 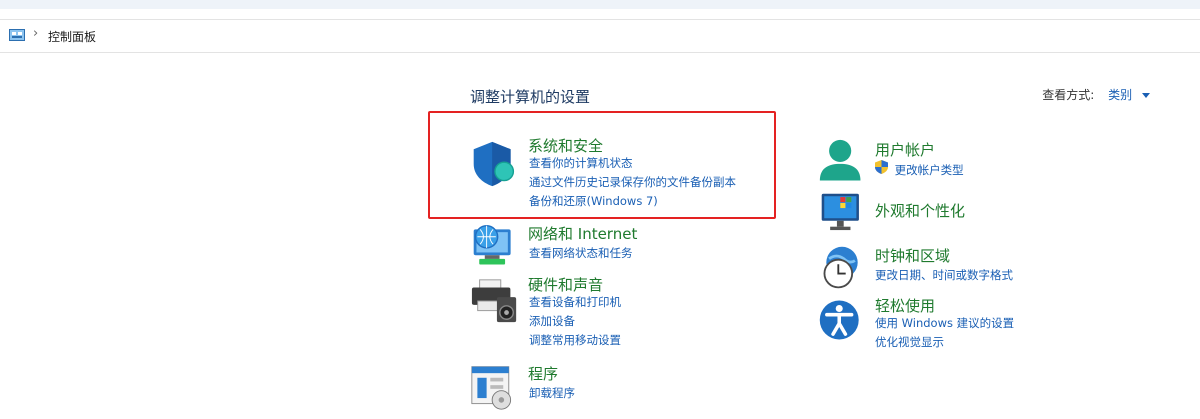 What do you see at coordinates (842, 162) in the screenshot?
I see `user-icon` at bounding box center [842, 162].